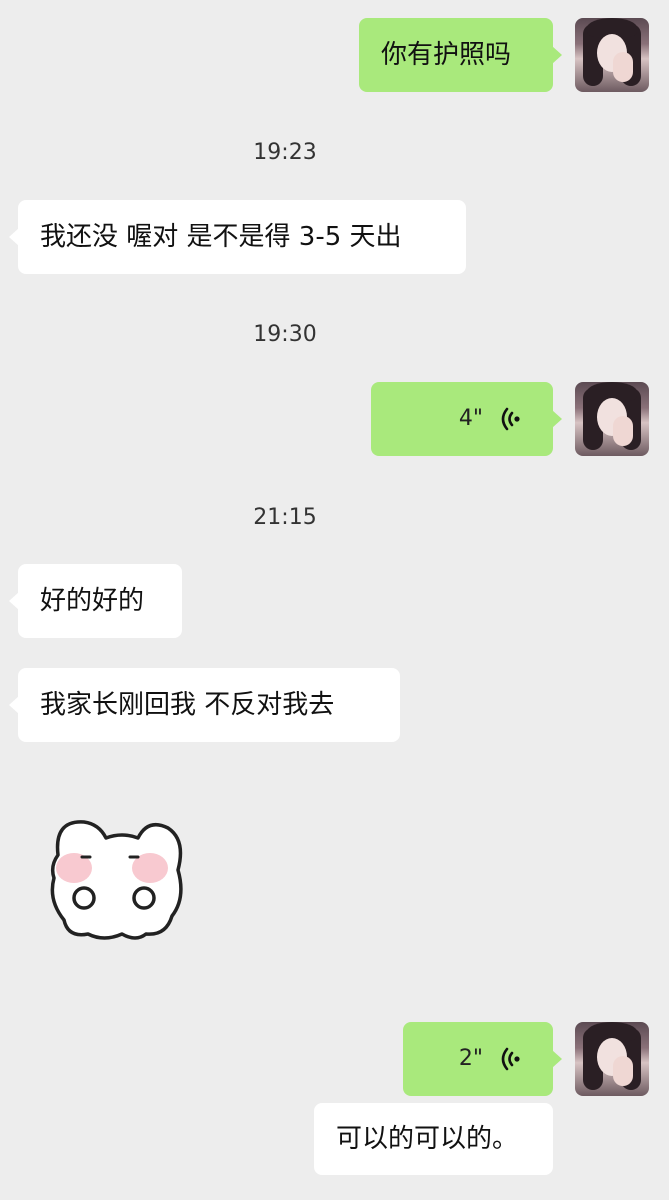 The height and width of the screenshot is (1200, 669). What do you see at coordinates (470, 418) in the screenshot?
I see `voice-duration: 4"` at bounding box center [470, 418].